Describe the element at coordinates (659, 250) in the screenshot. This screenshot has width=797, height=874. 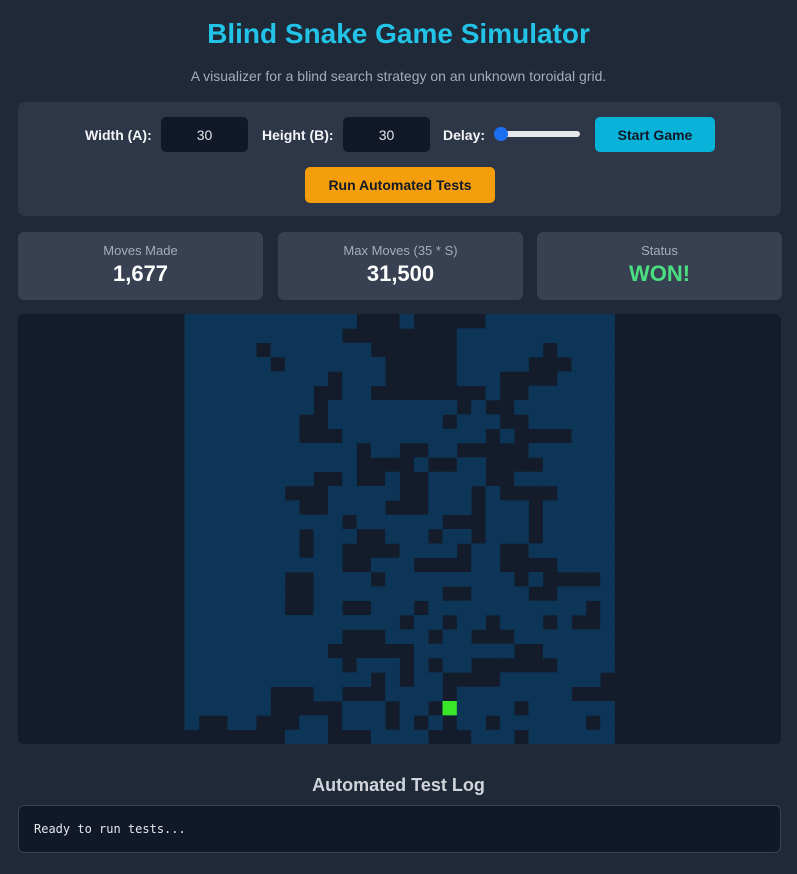
I see `status-label: Status` at that location.